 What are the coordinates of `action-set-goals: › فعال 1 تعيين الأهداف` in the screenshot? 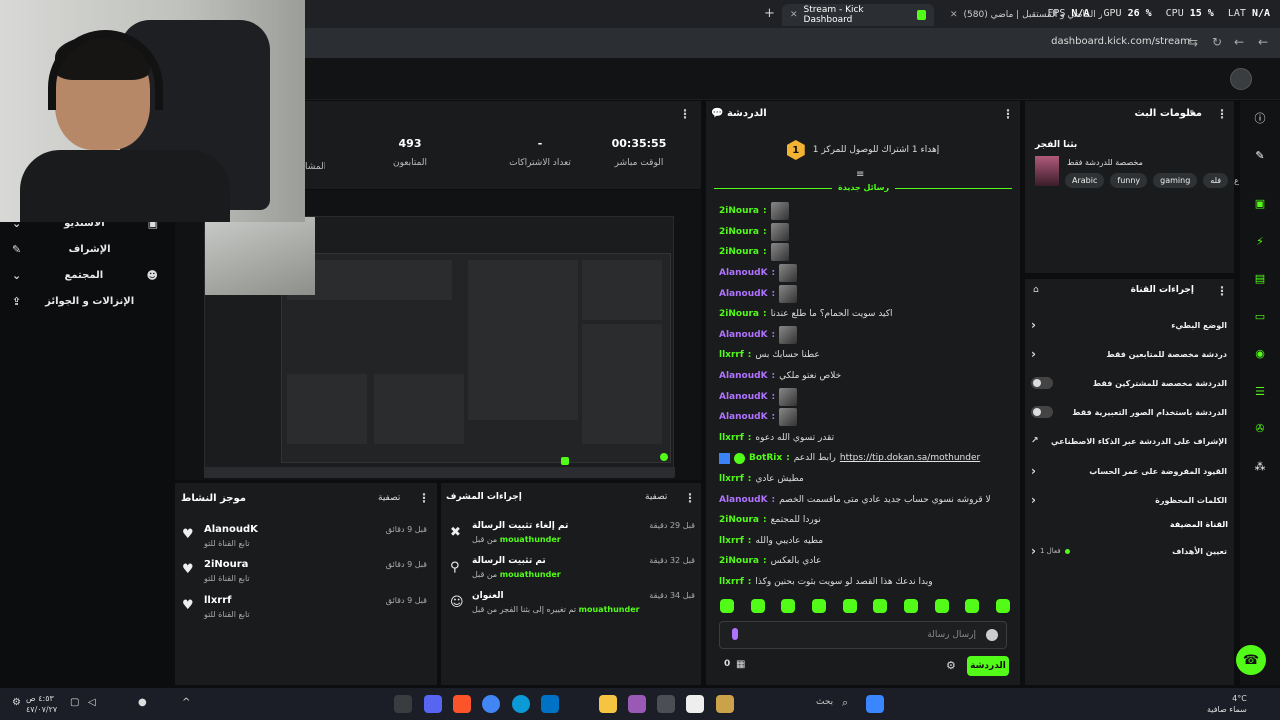 It's located at (1129, 551).